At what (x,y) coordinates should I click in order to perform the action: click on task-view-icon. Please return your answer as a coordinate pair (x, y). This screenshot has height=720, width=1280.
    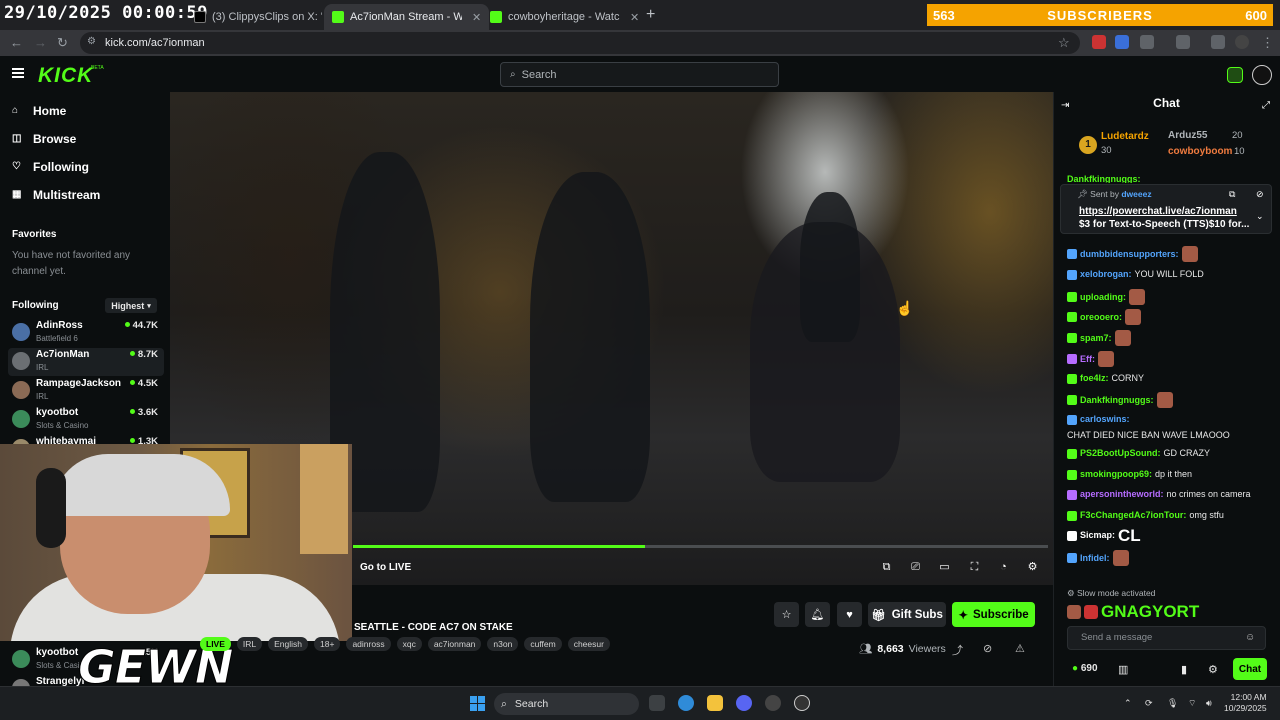
    Looking at the image, I should click on (657, 703).